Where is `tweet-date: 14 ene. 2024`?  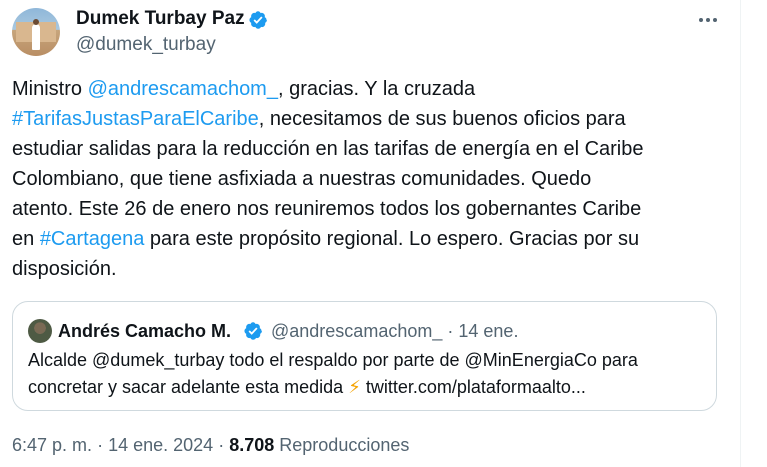
tweet-date: 14 ene. 2024 is located at coordinates (160, 445).